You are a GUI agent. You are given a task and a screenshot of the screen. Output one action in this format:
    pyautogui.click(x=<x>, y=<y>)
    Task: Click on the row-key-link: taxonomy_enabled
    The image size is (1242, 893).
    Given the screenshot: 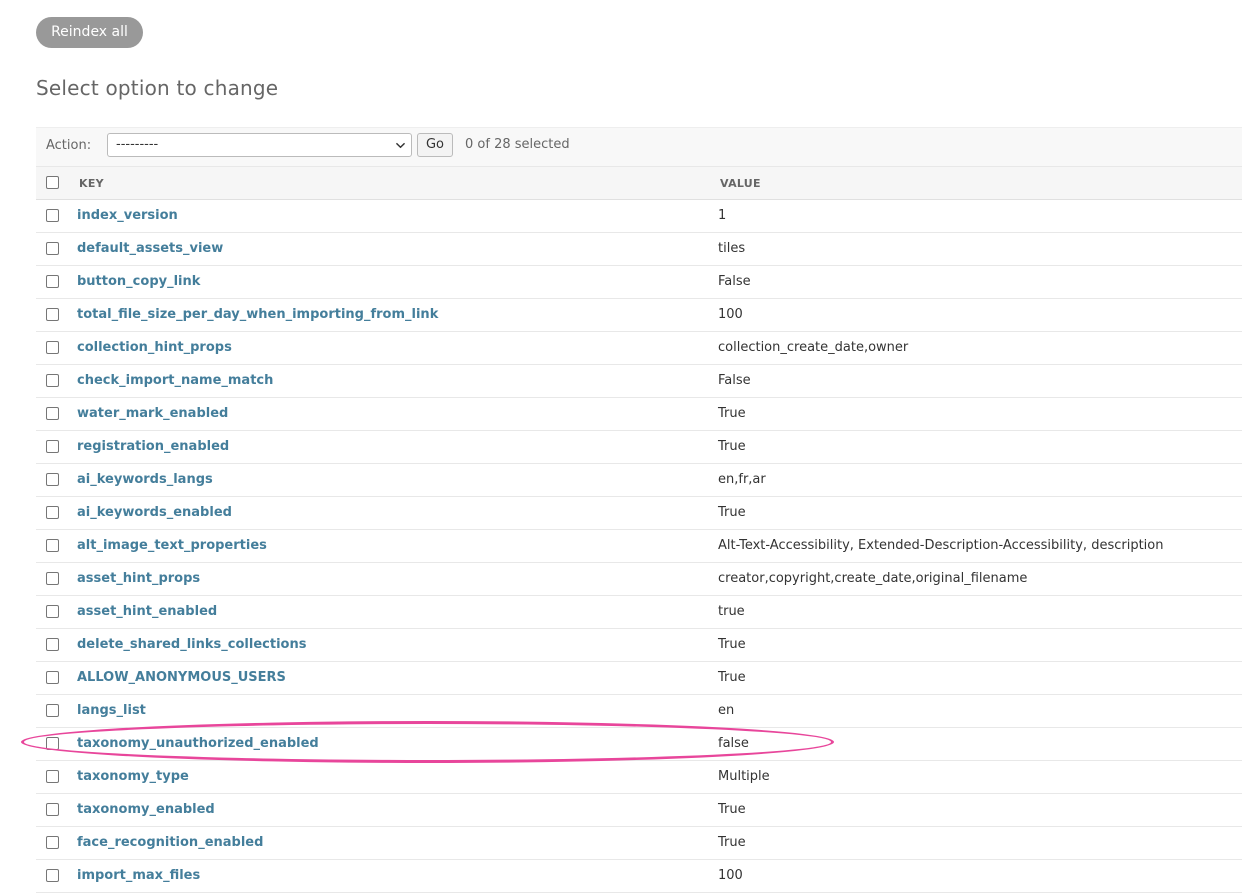 What is the action you would take?
    pyautogui.click(x=146, y=809)
    